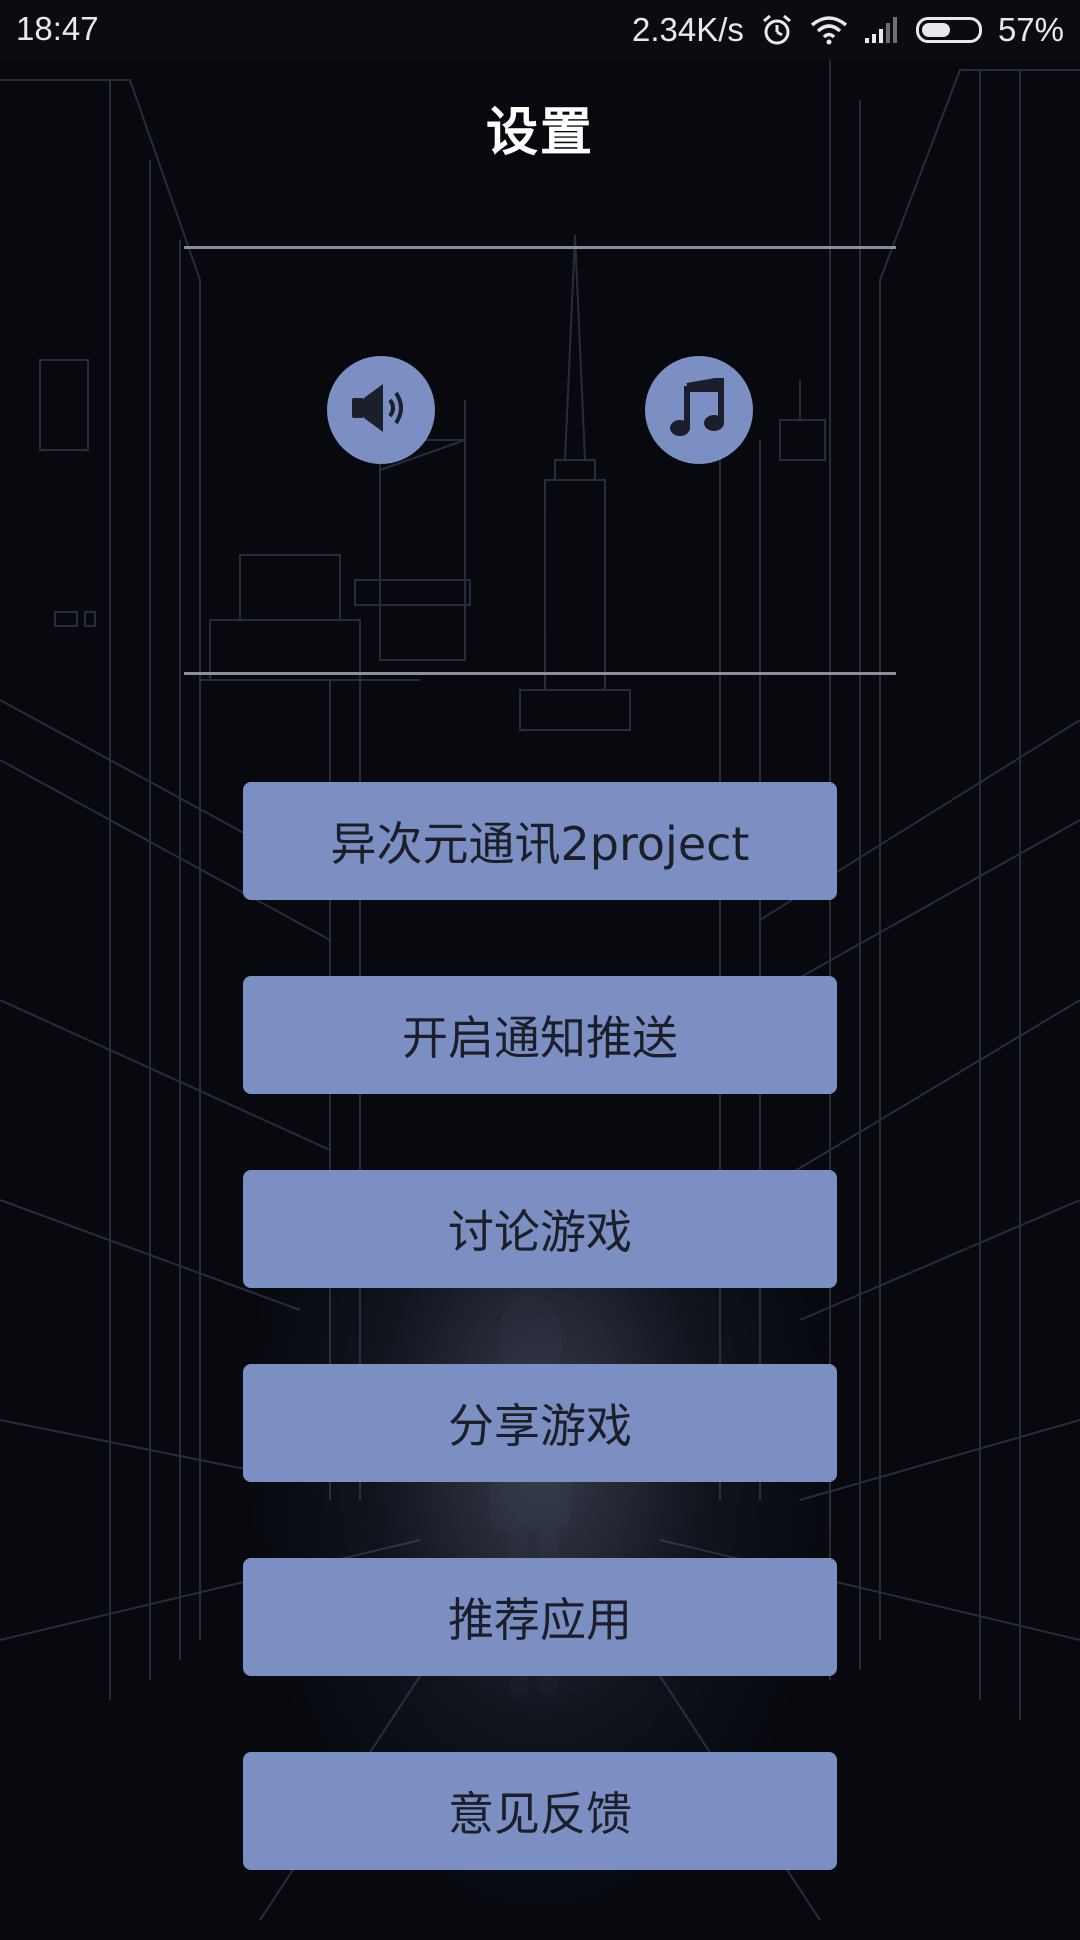 Image resolution: width=1080 pixels, height=1940 pixels. What do you see at coordinates (540, 844) in the screenshot?
I see `menu-button-label: 异次元通讯2project` at bounding box center [540, 844].